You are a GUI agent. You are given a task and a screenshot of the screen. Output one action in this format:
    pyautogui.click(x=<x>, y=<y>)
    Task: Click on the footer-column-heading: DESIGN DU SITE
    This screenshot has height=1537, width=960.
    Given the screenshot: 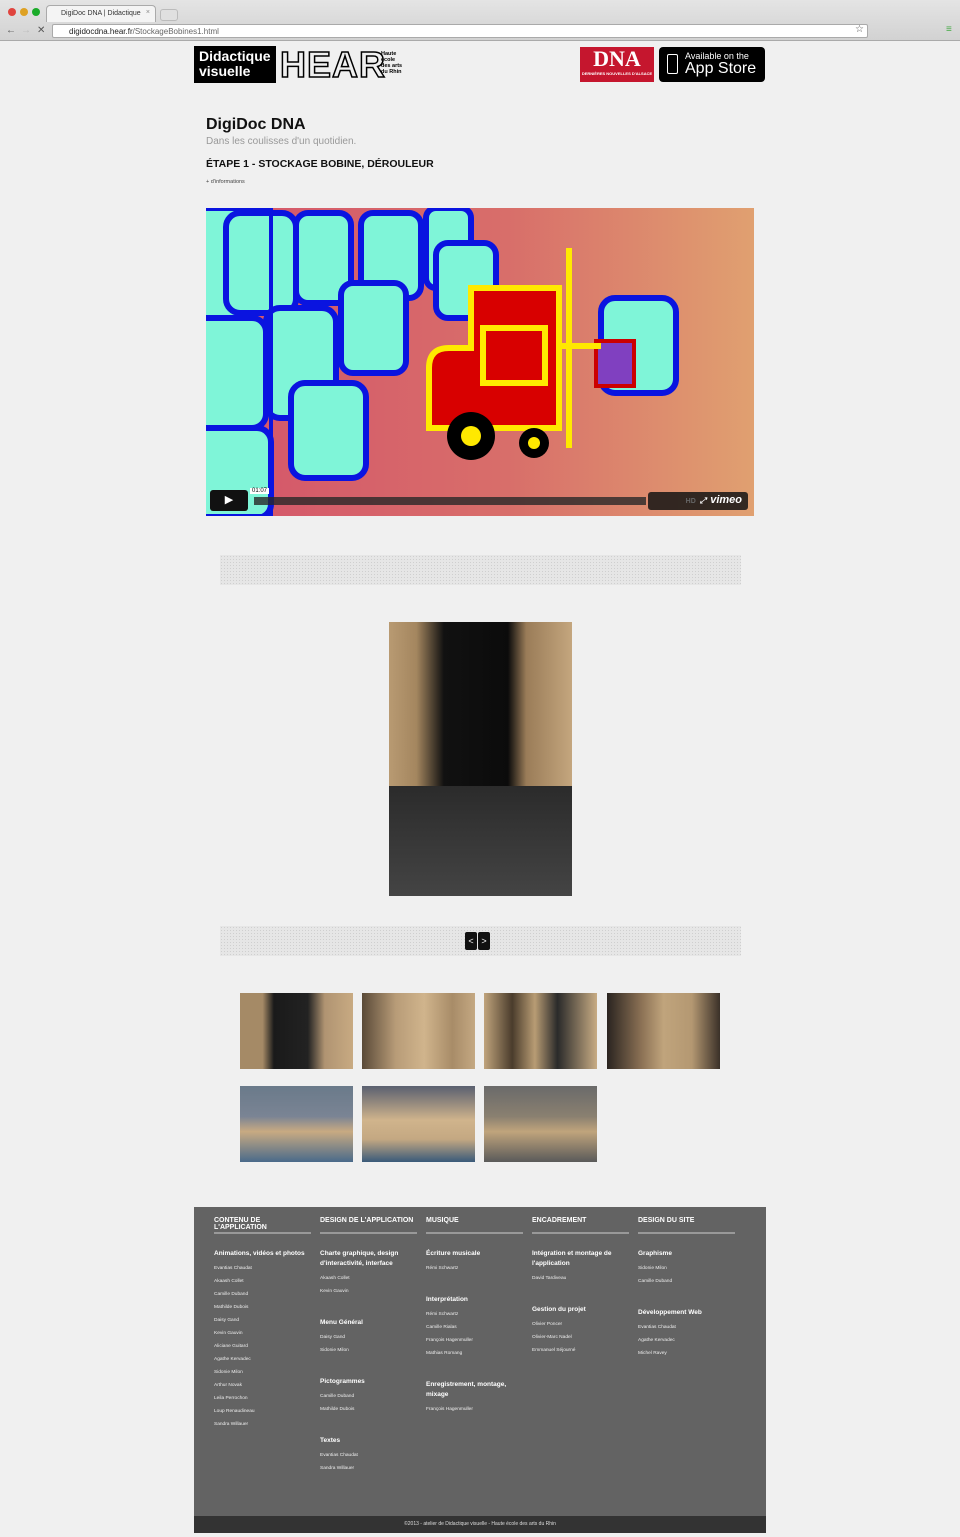 What is the action you would take?
    pyautogui.click(x=686, y=1225)
    